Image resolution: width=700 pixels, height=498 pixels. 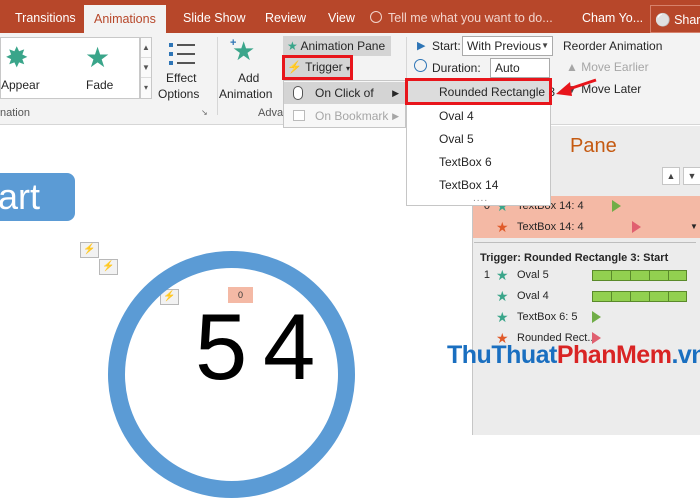 What do you see at coordinates (246, 94) in the screenshot?
I see `add-animation-line2: Animation` at bounding box center [246, 94].